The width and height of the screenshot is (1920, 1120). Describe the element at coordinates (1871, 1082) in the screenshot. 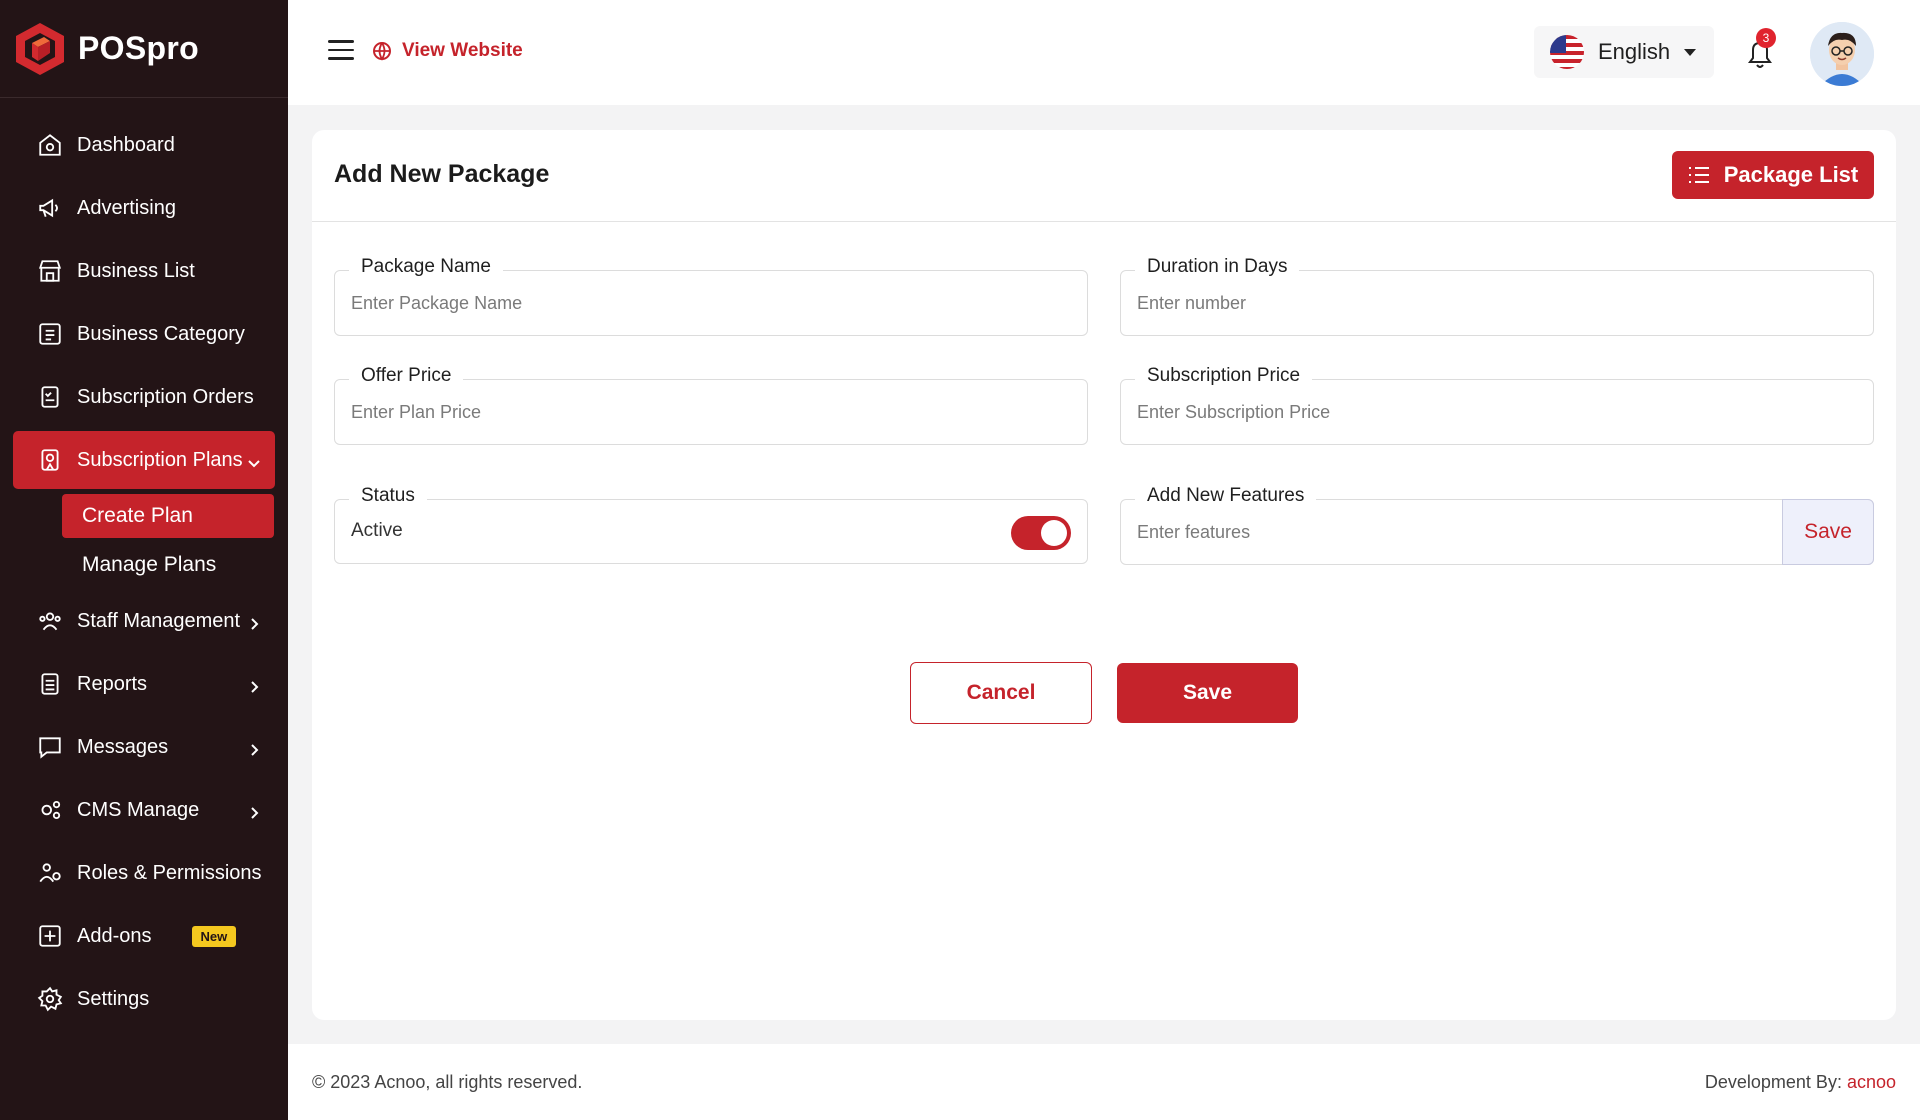

I see `developer-link: acnoo` at that location.